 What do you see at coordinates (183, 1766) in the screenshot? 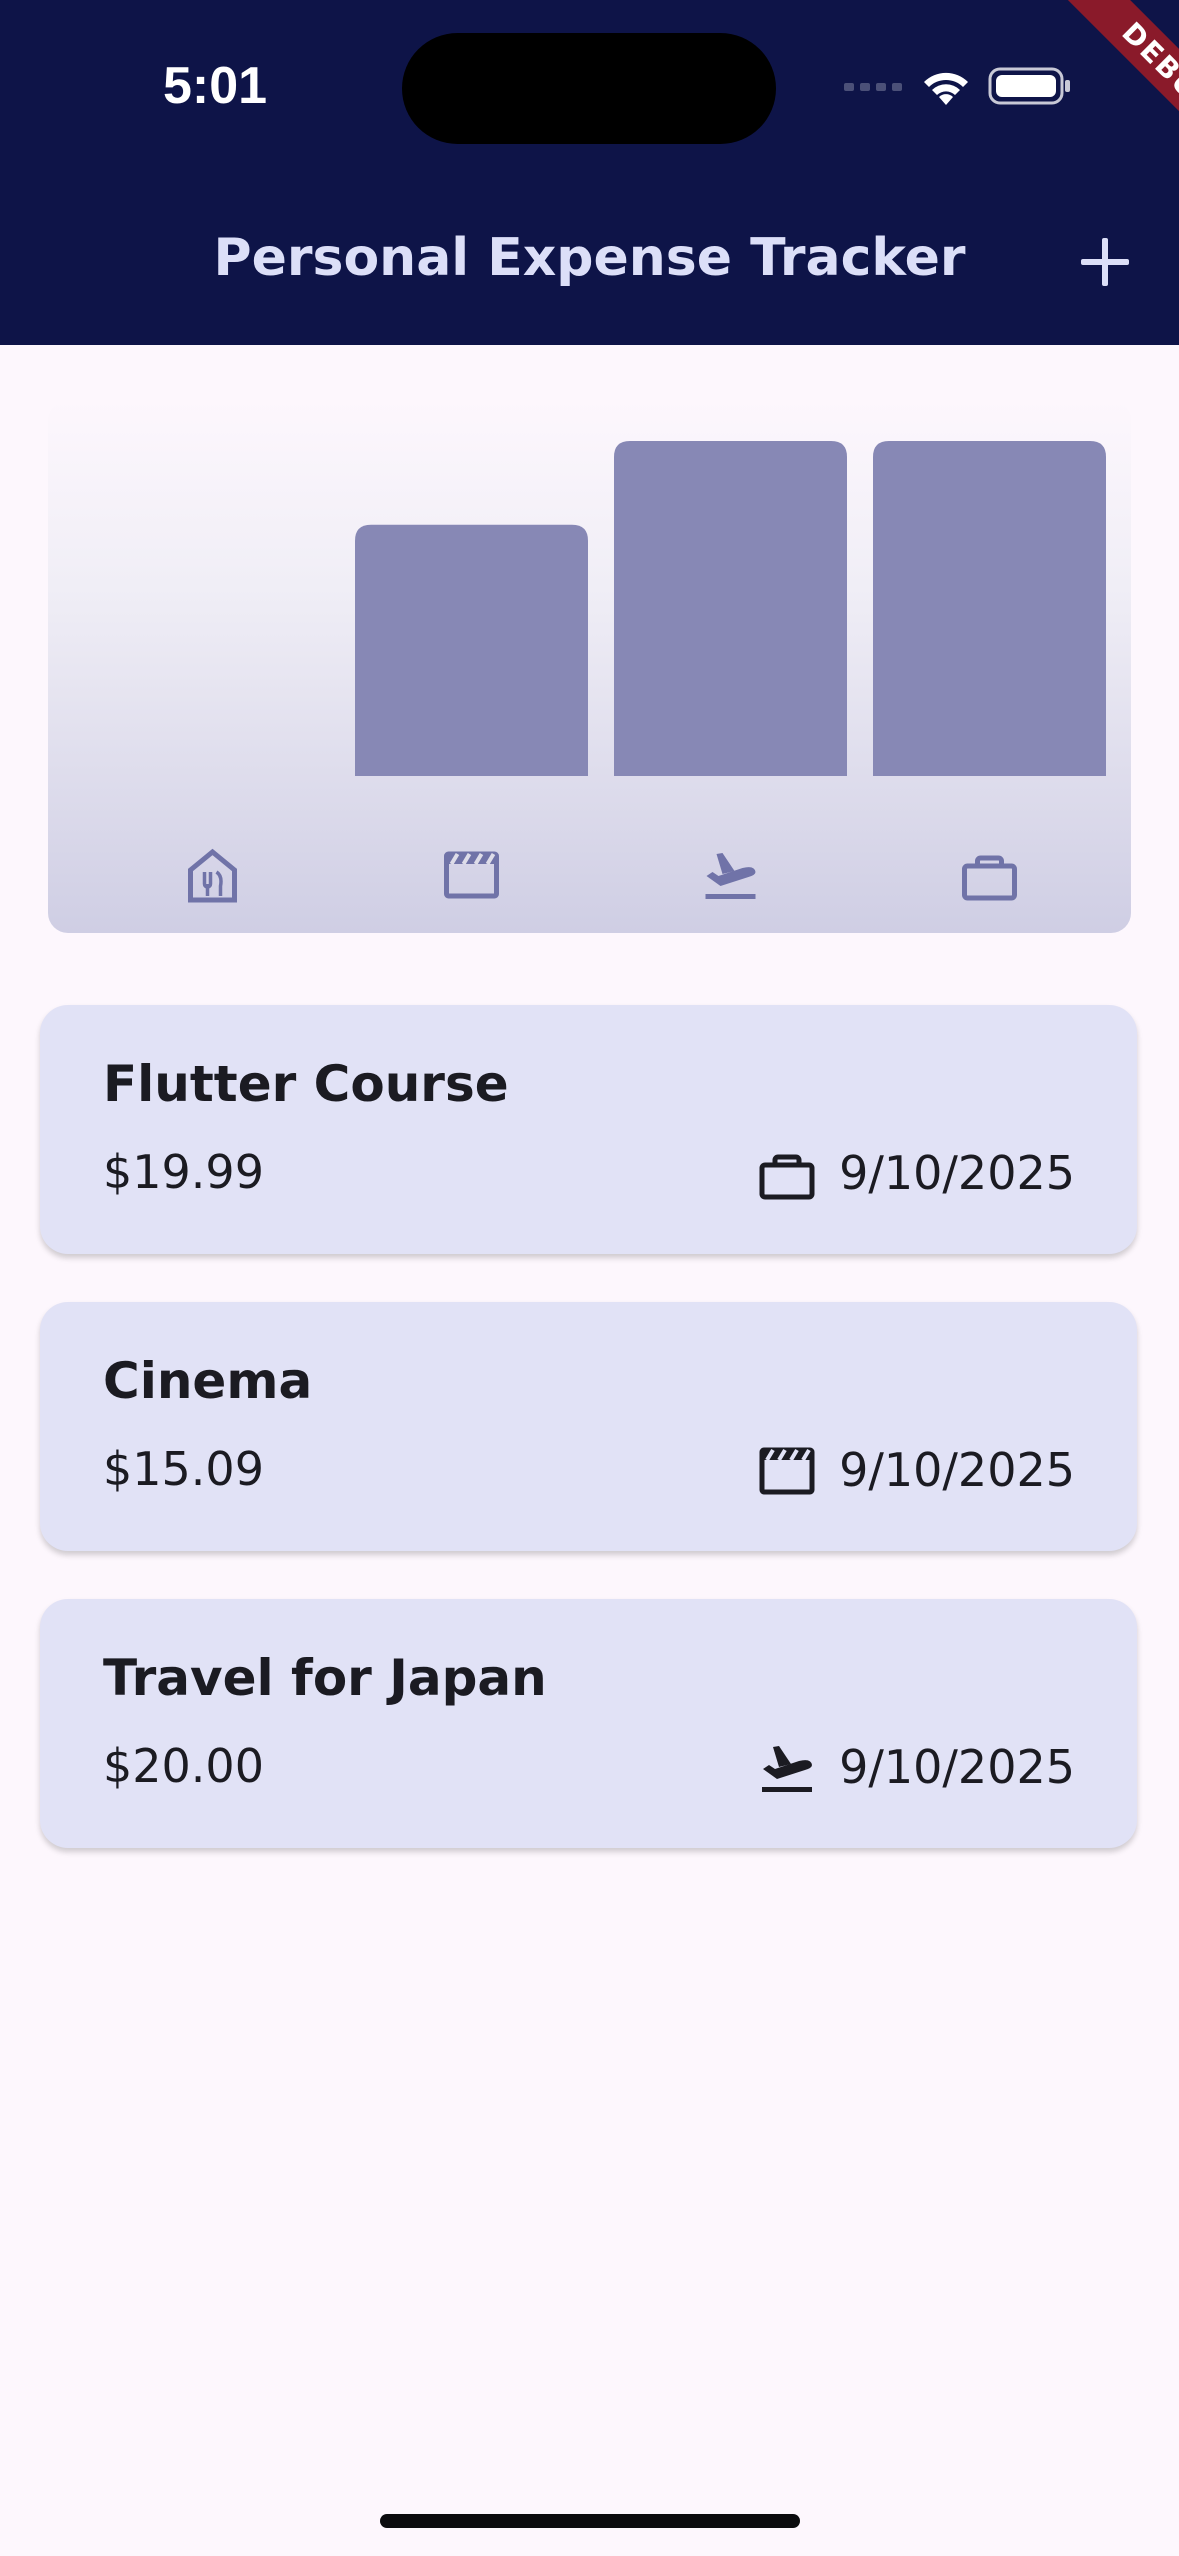
I see `expense-amount: $20.00` at bounding box center [183, 1766].